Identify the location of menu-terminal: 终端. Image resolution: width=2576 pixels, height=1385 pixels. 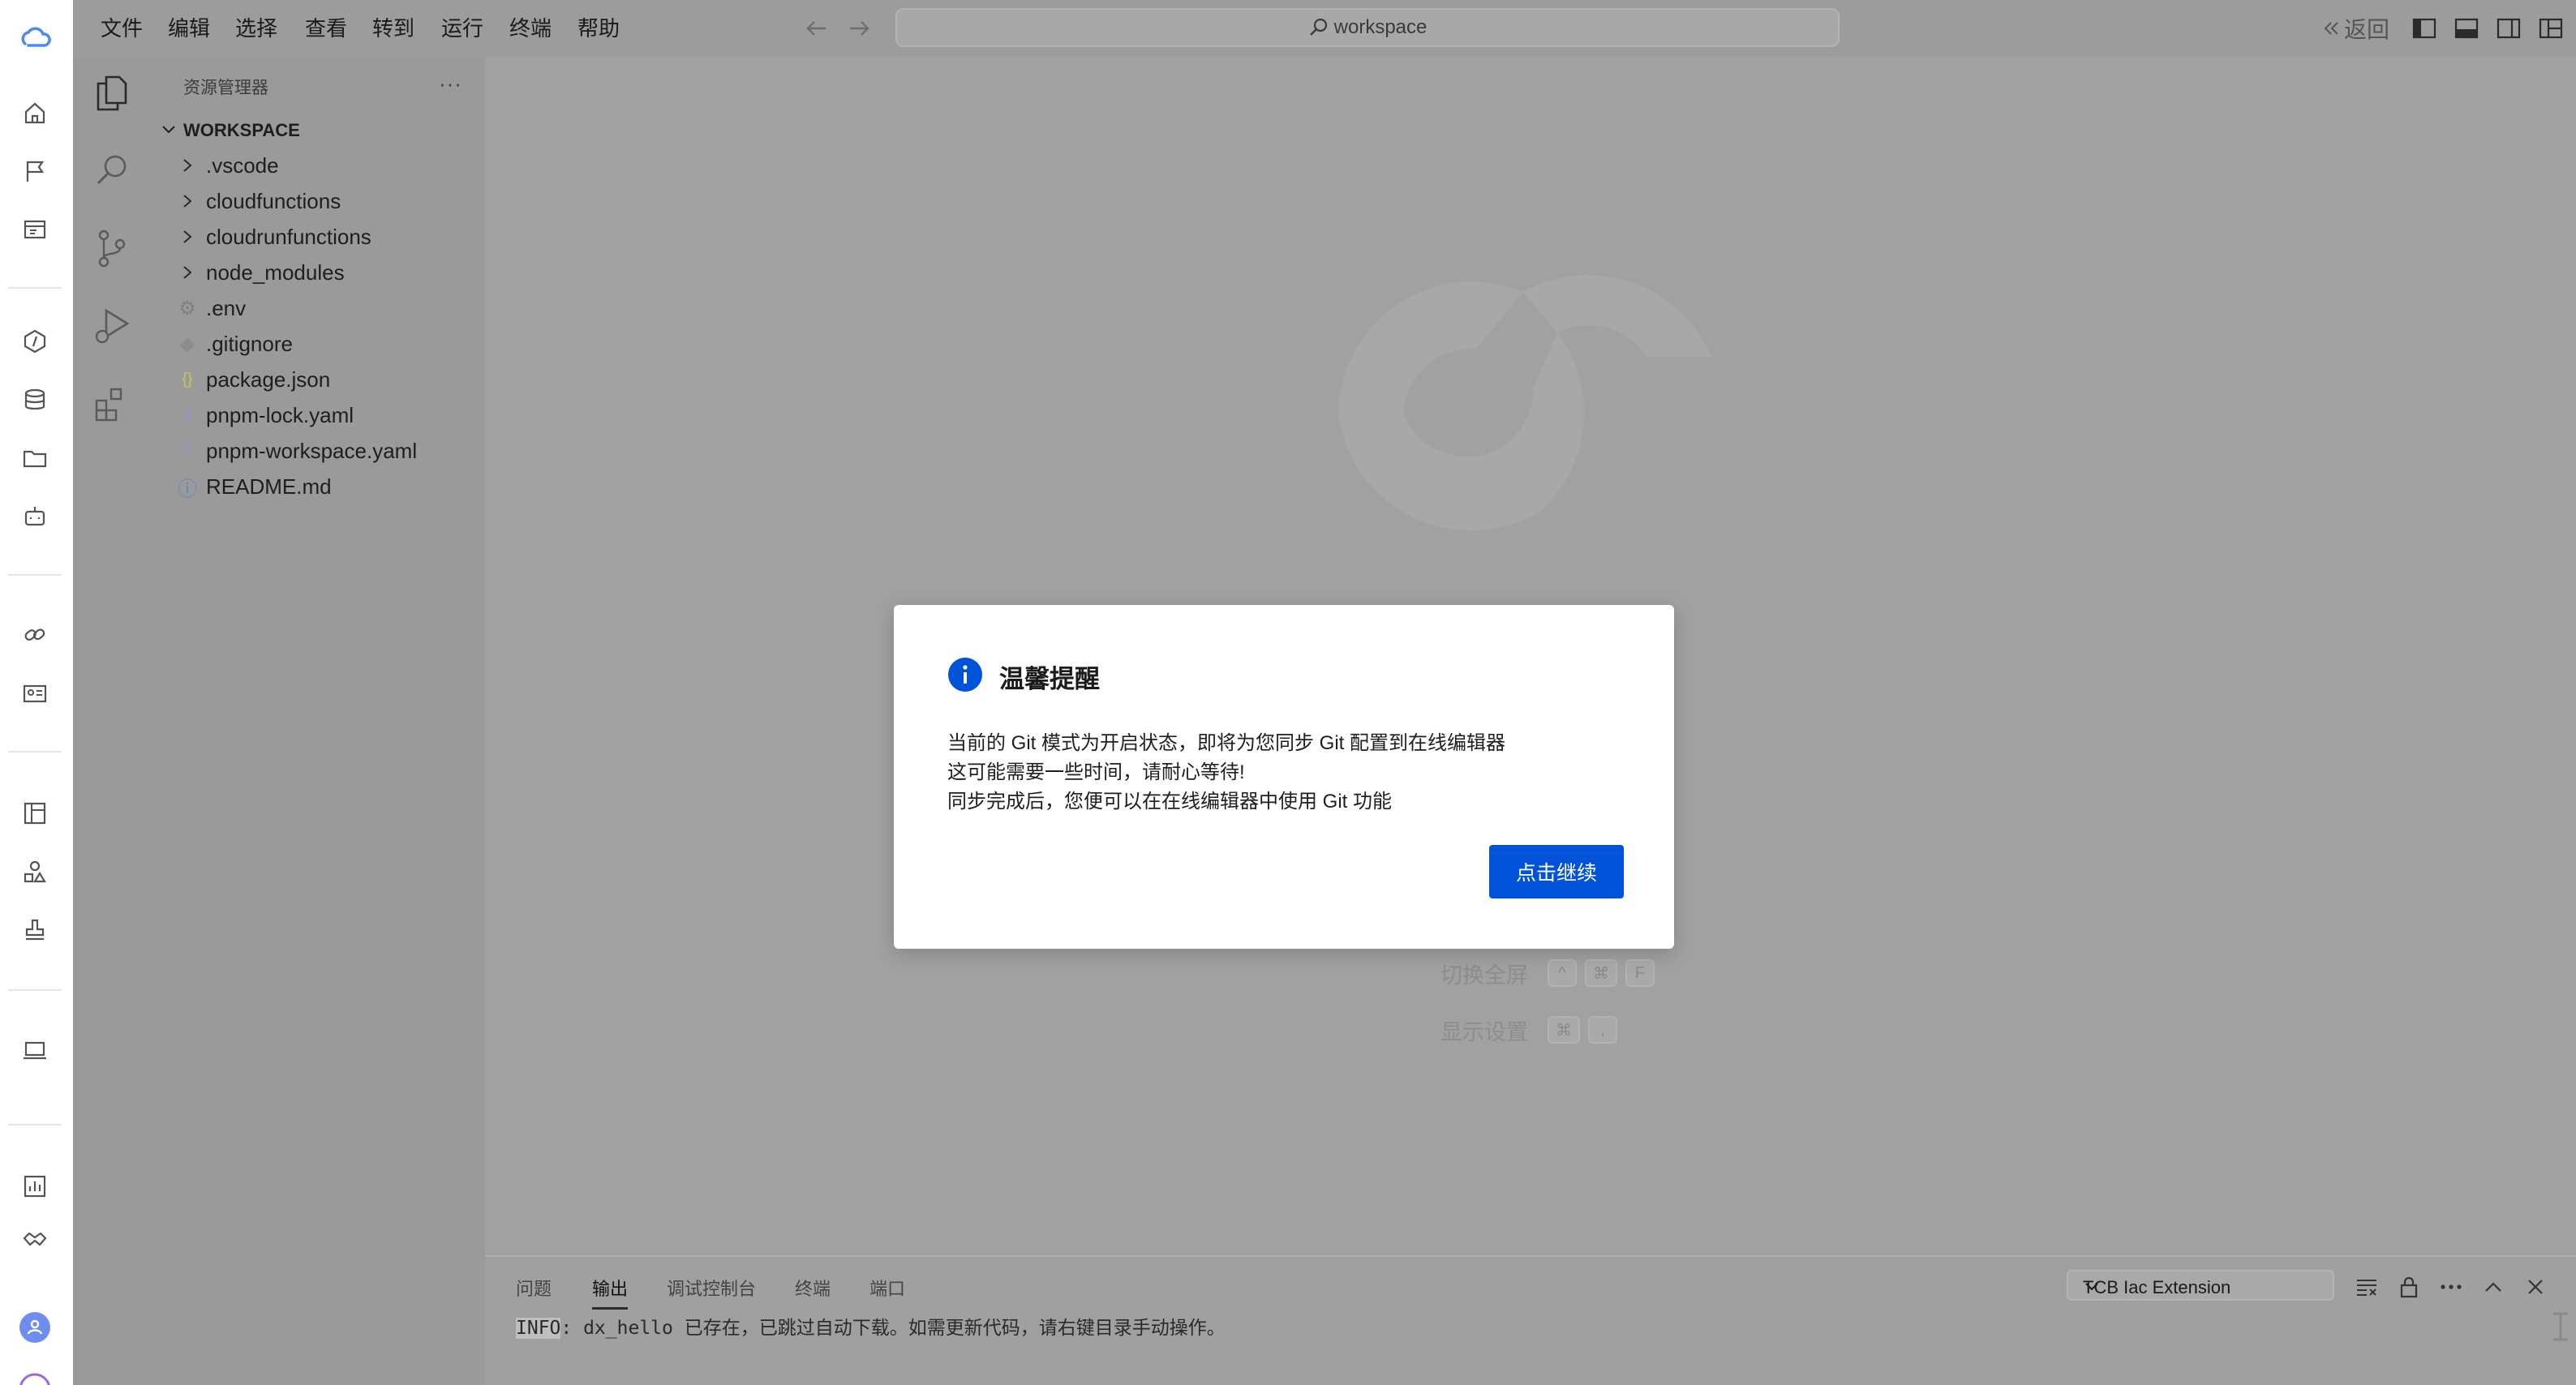
(530, 28).